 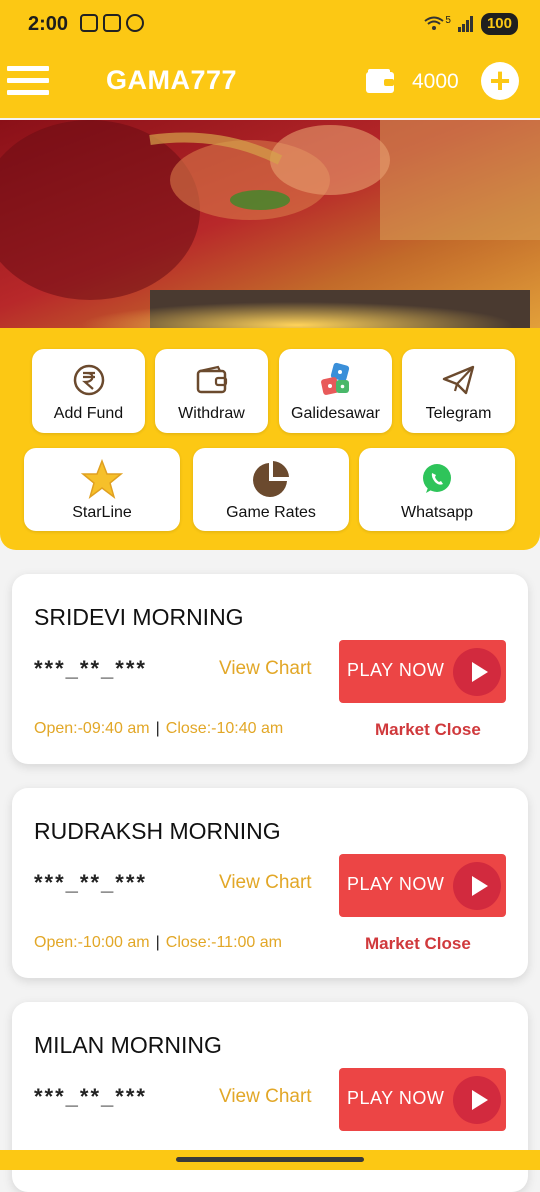 What do you see at coordinates (89, 23) in the screenshot?
I see `screenshot-icon` at bounding box center [89, 23].